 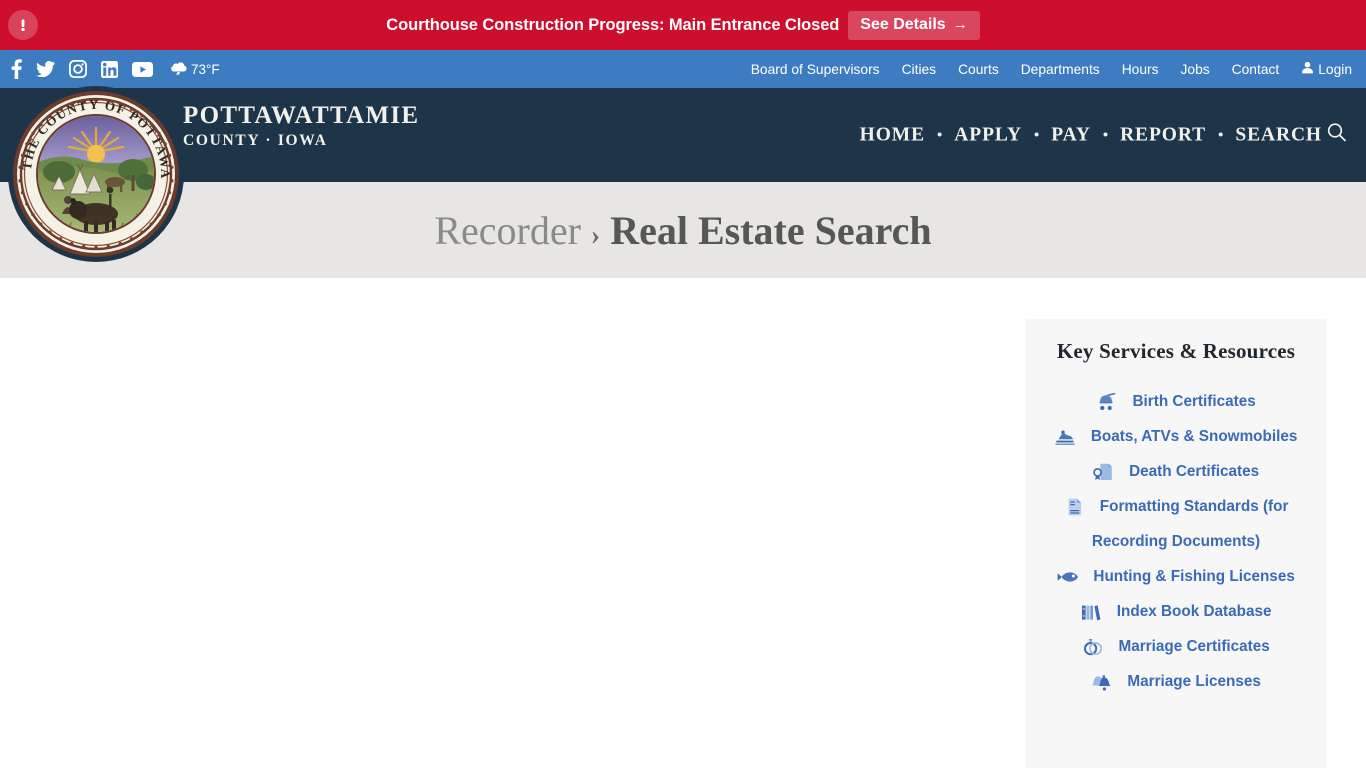 I want to click on youtube-icon, so click(x=142, y=69).